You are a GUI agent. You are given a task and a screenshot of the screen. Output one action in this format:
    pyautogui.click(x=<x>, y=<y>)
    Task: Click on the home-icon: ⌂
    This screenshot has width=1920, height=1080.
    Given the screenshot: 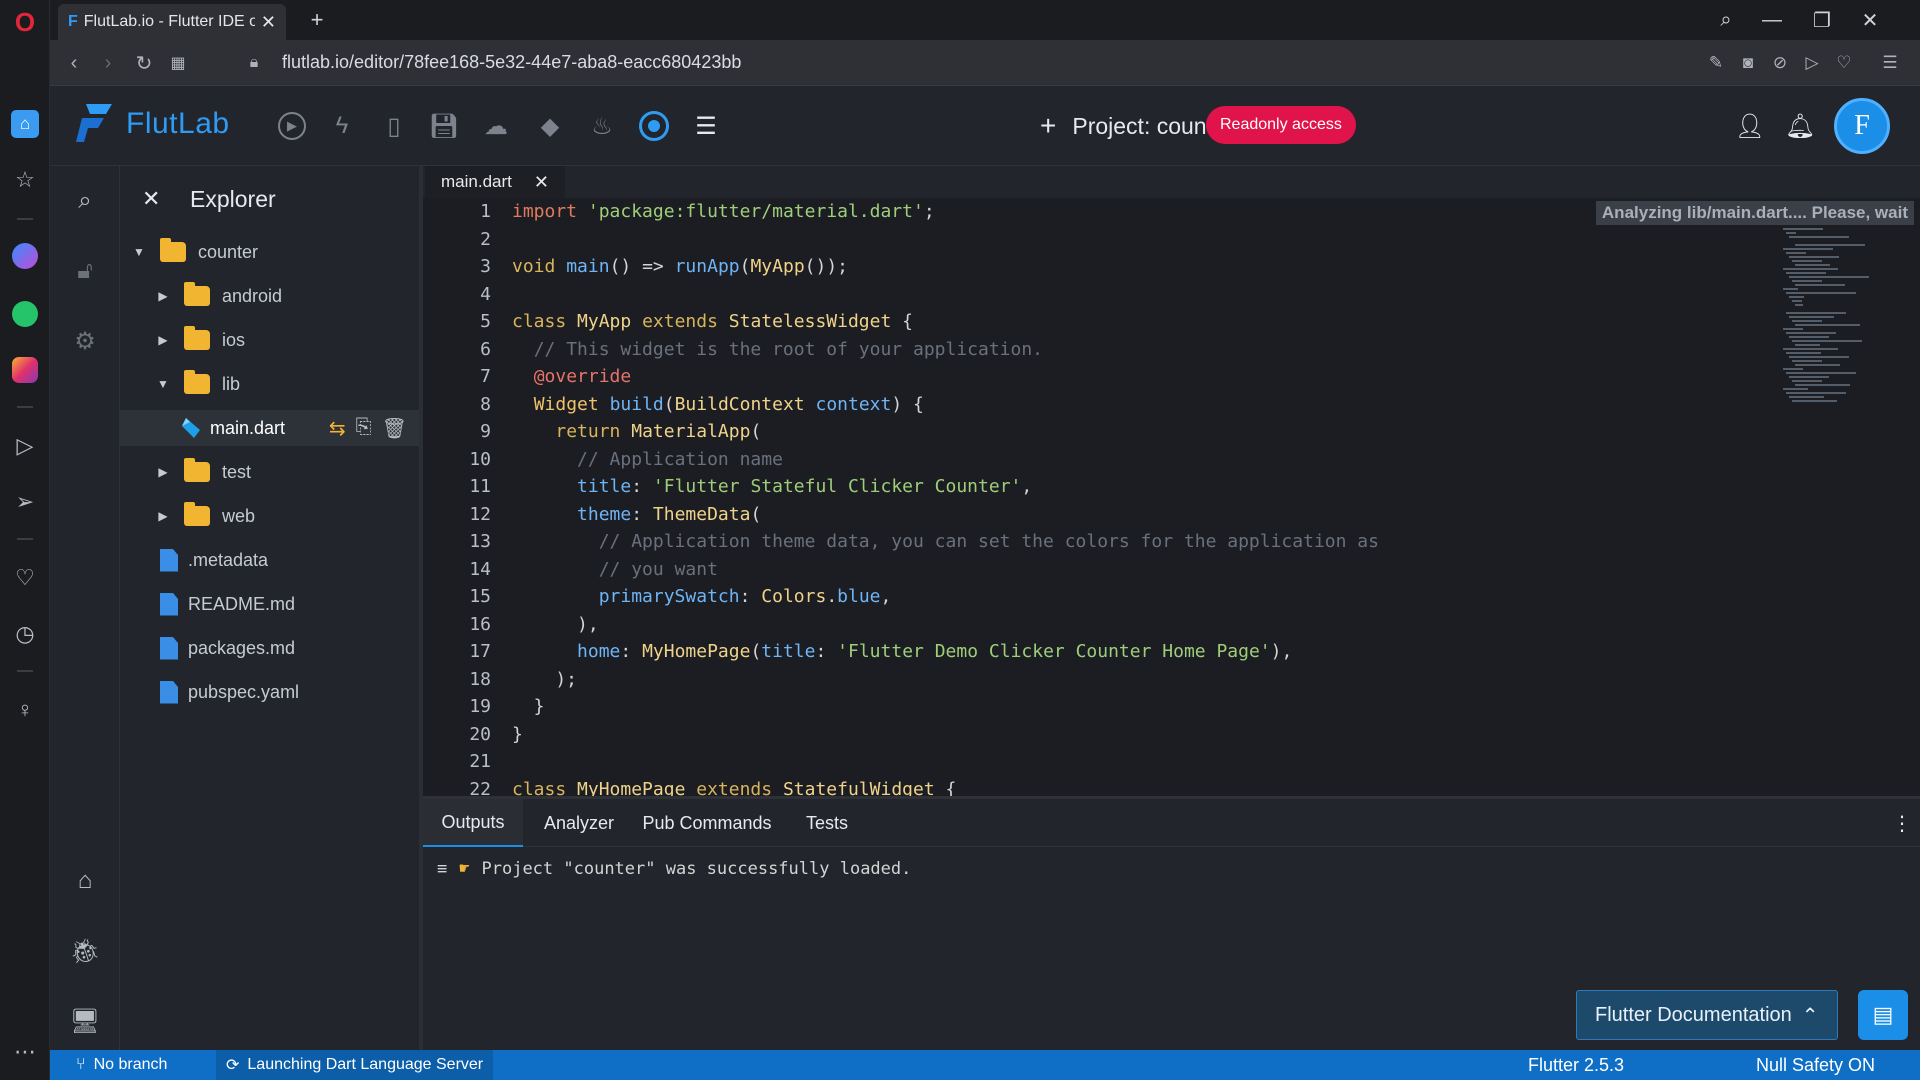 What is the action you would take?
    pyautogui.click(x=25, y=124)
    